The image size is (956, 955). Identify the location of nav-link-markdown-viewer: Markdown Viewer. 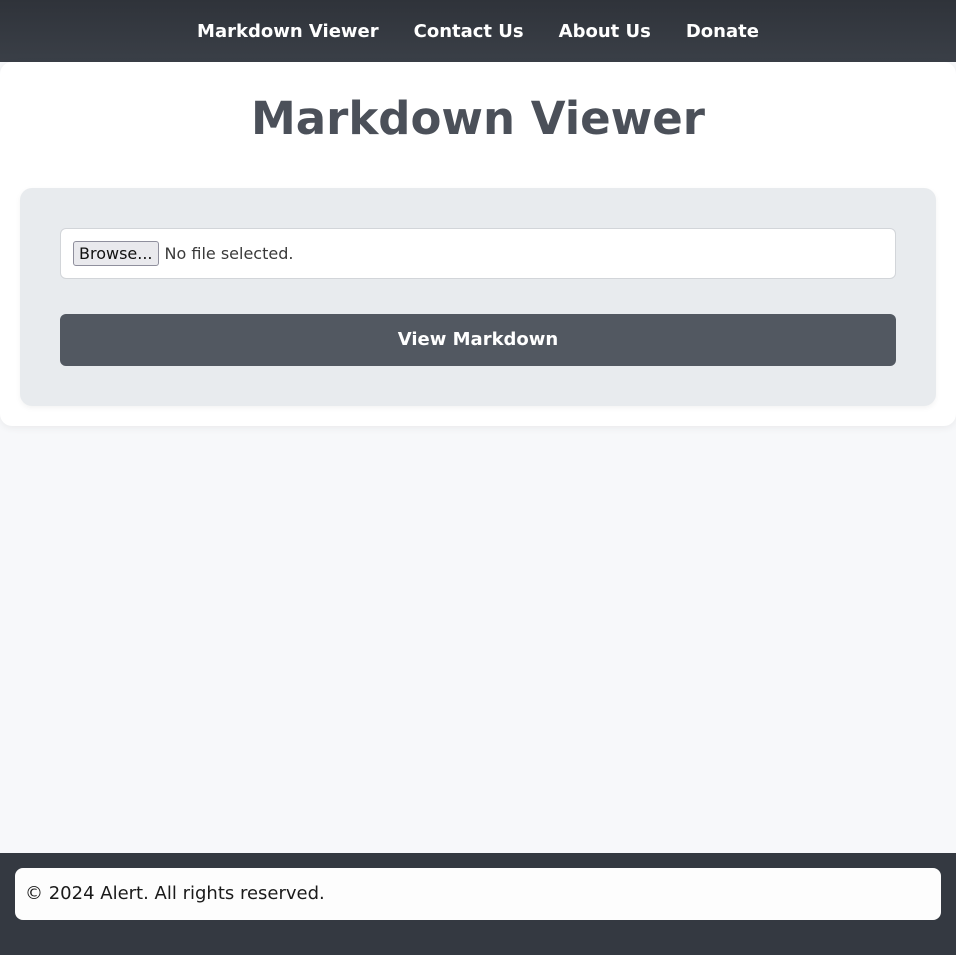
(288, 31).